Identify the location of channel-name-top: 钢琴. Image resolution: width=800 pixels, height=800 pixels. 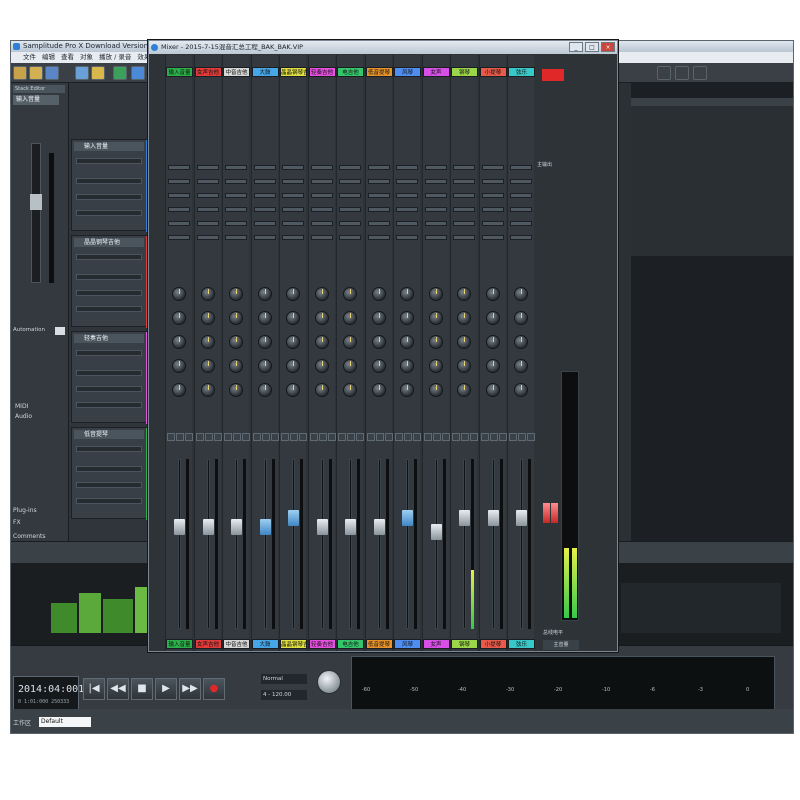
(464, 72).